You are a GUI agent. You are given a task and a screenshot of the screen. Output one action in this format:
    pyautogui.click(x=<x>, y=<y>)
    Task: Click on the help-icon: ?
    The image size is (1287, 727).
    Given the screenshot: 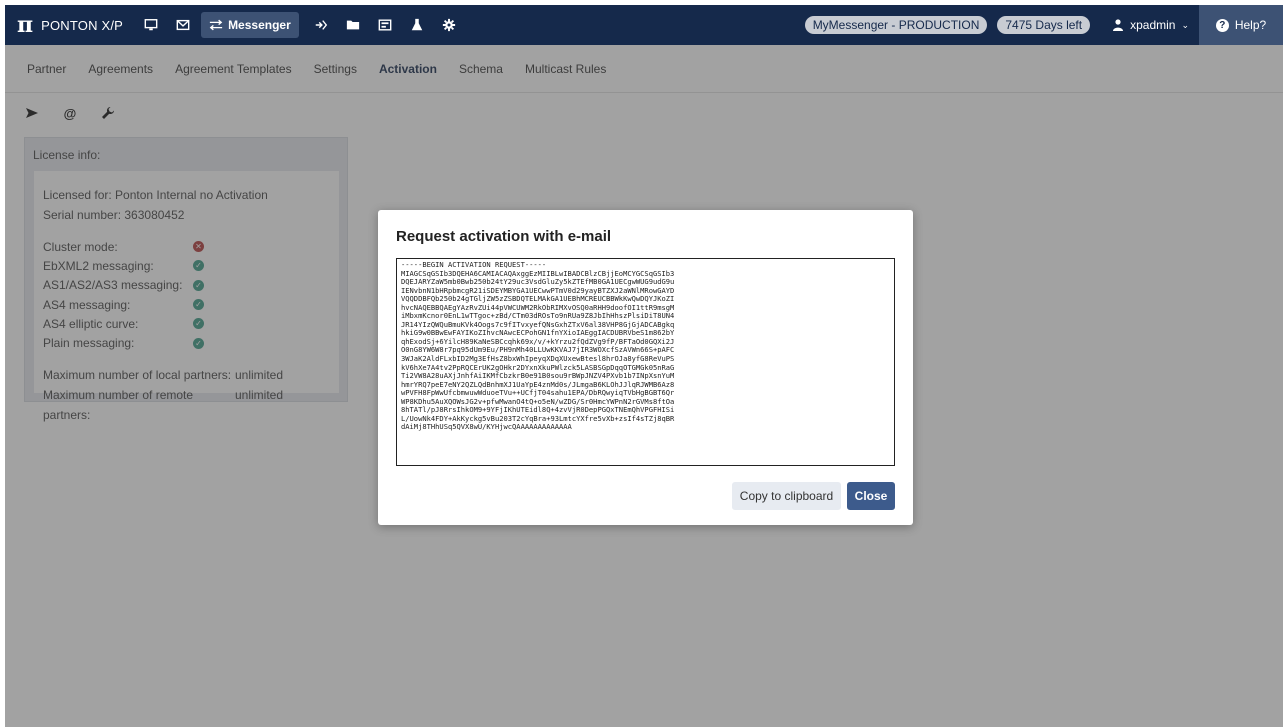 What is the action you would take?
    pyautogui.click(x=1222, y=25)
    